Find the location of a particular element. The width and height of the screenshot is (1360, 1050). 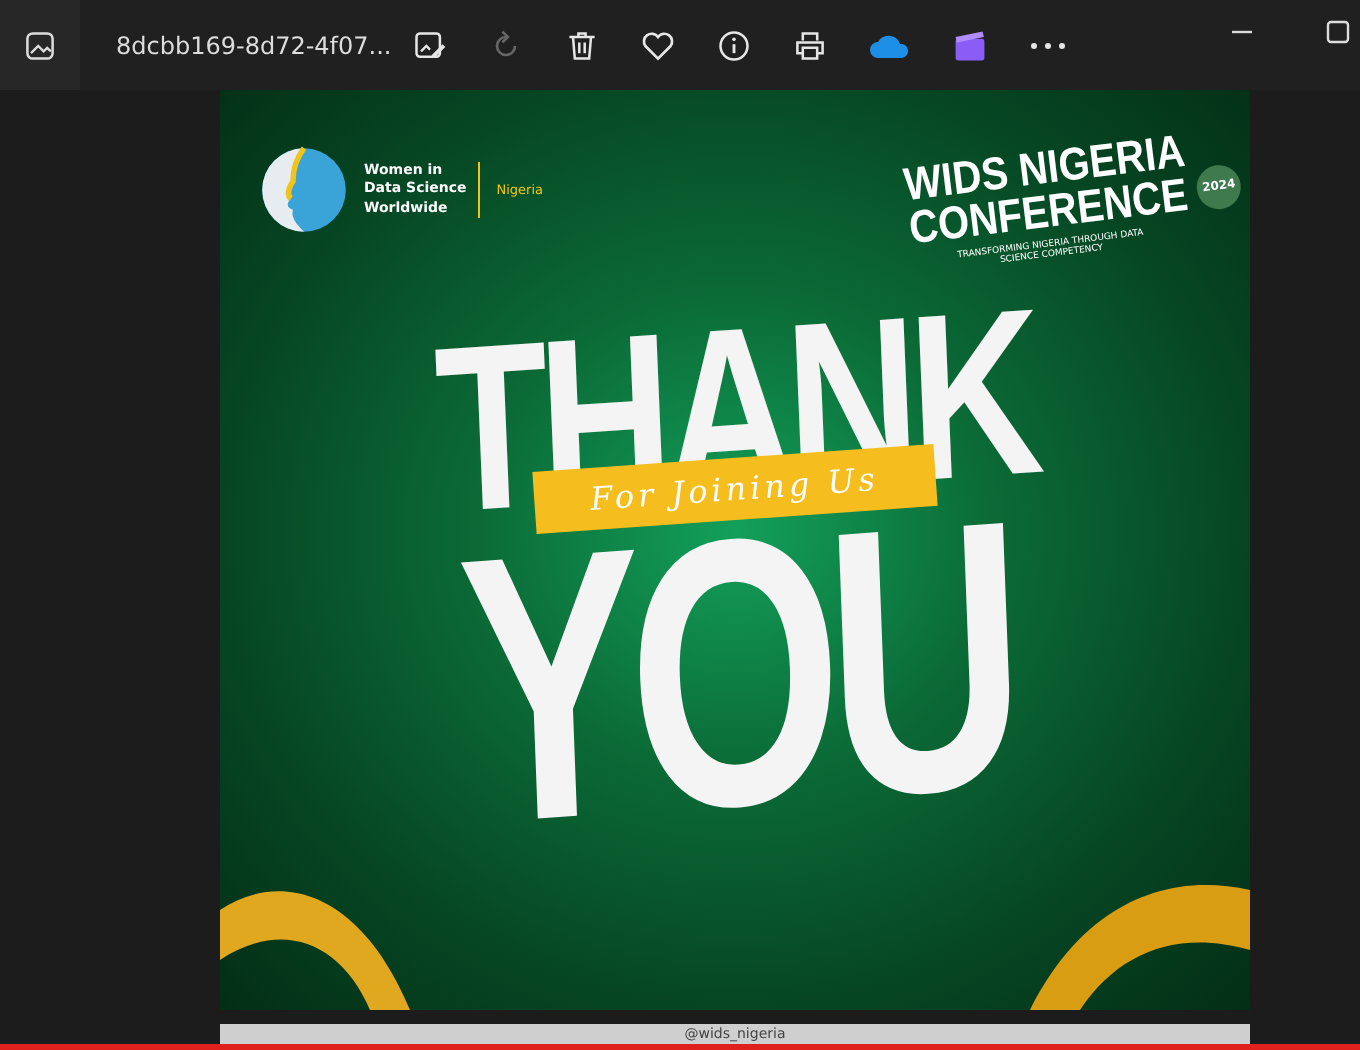

more-icon is located at coordinates (1048, 45).